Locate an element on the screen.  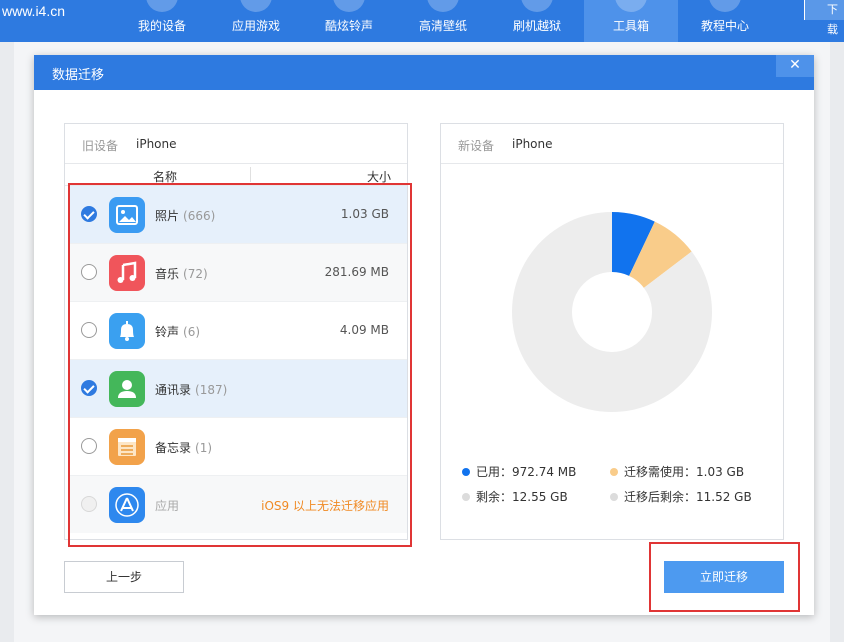
dialog-title: 数据迁移 is located at coordinates (78, 75).